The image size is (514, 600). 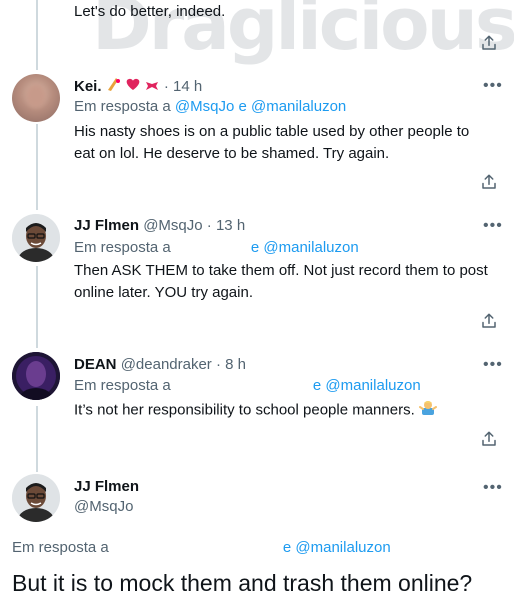 What do you see at coordinates (204, 106) in the screenshot?
I see `mention-link: @MsqJo` at bounding box center [204, 106].